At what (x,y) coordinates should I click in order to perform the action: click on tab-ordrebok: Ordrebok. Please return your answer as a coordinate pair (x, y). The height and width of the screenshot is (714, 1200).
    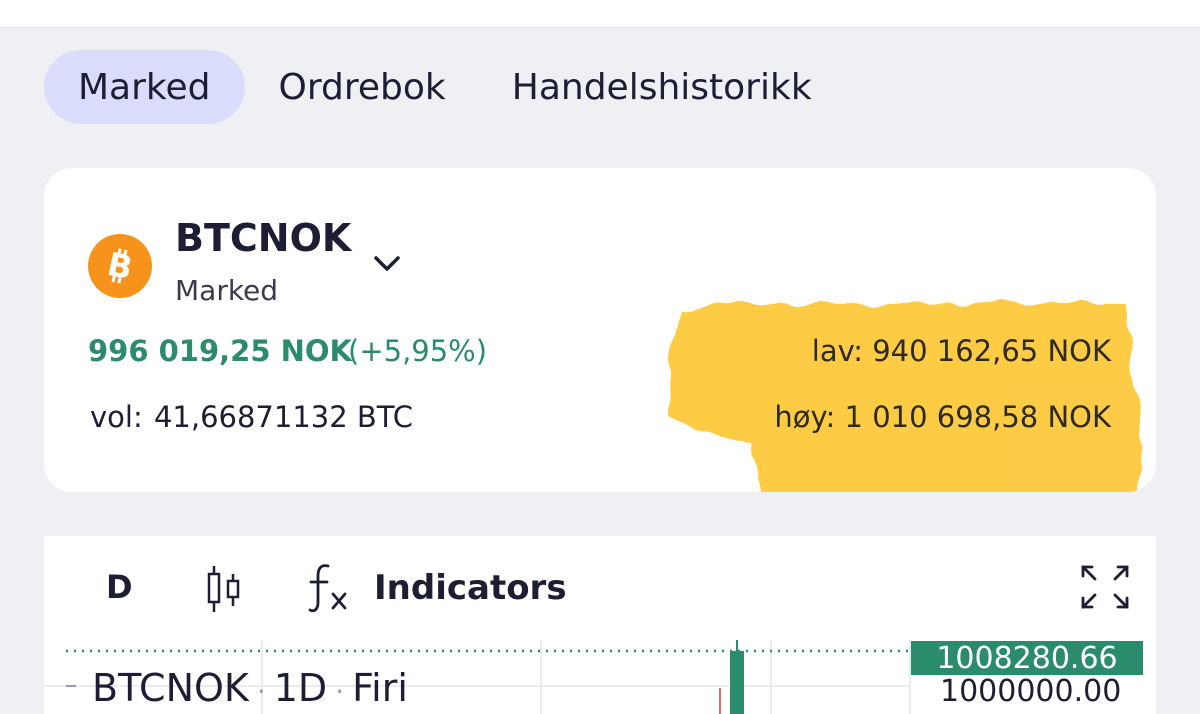
    Looking at the image, I should click on (362, 87).